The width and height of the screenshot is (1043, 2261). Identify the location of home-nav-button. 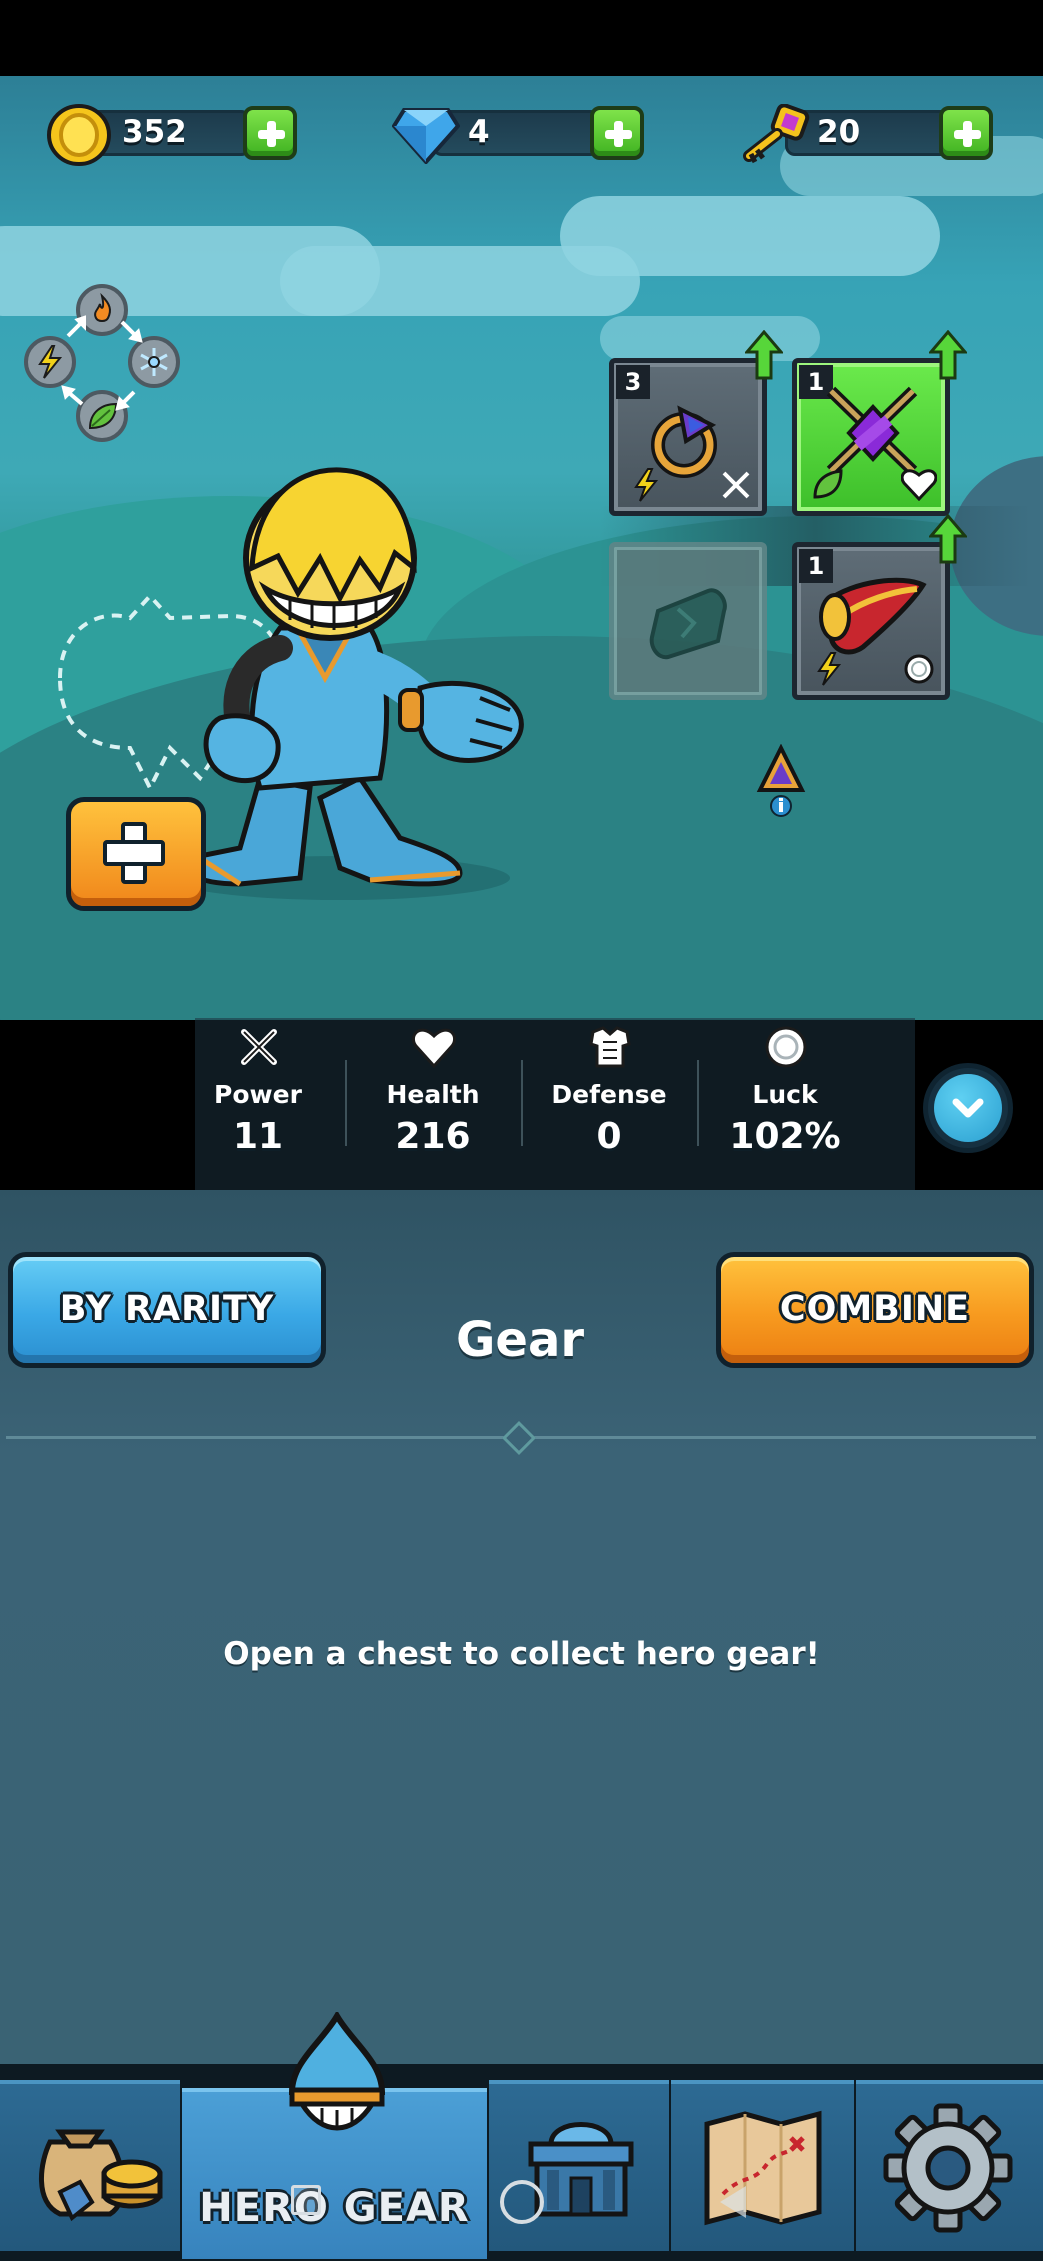
(306, 2200).